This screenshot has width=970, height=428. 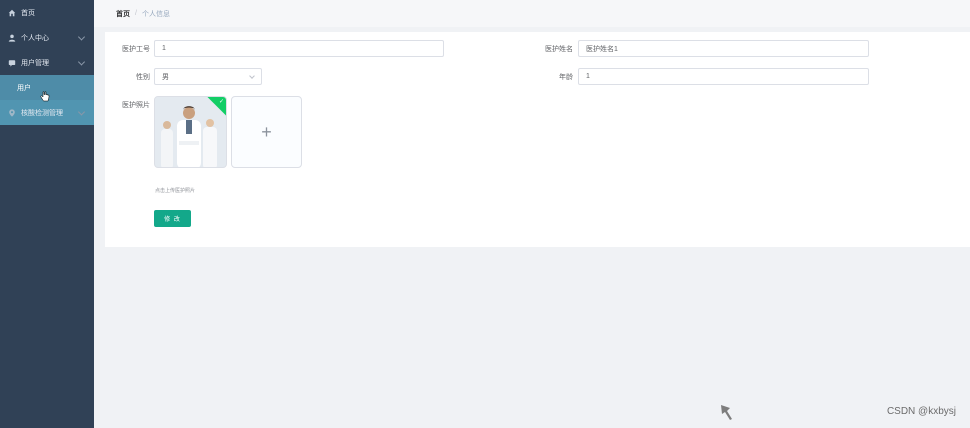 I want to click on pin-icon, so click(x=727, y=413).